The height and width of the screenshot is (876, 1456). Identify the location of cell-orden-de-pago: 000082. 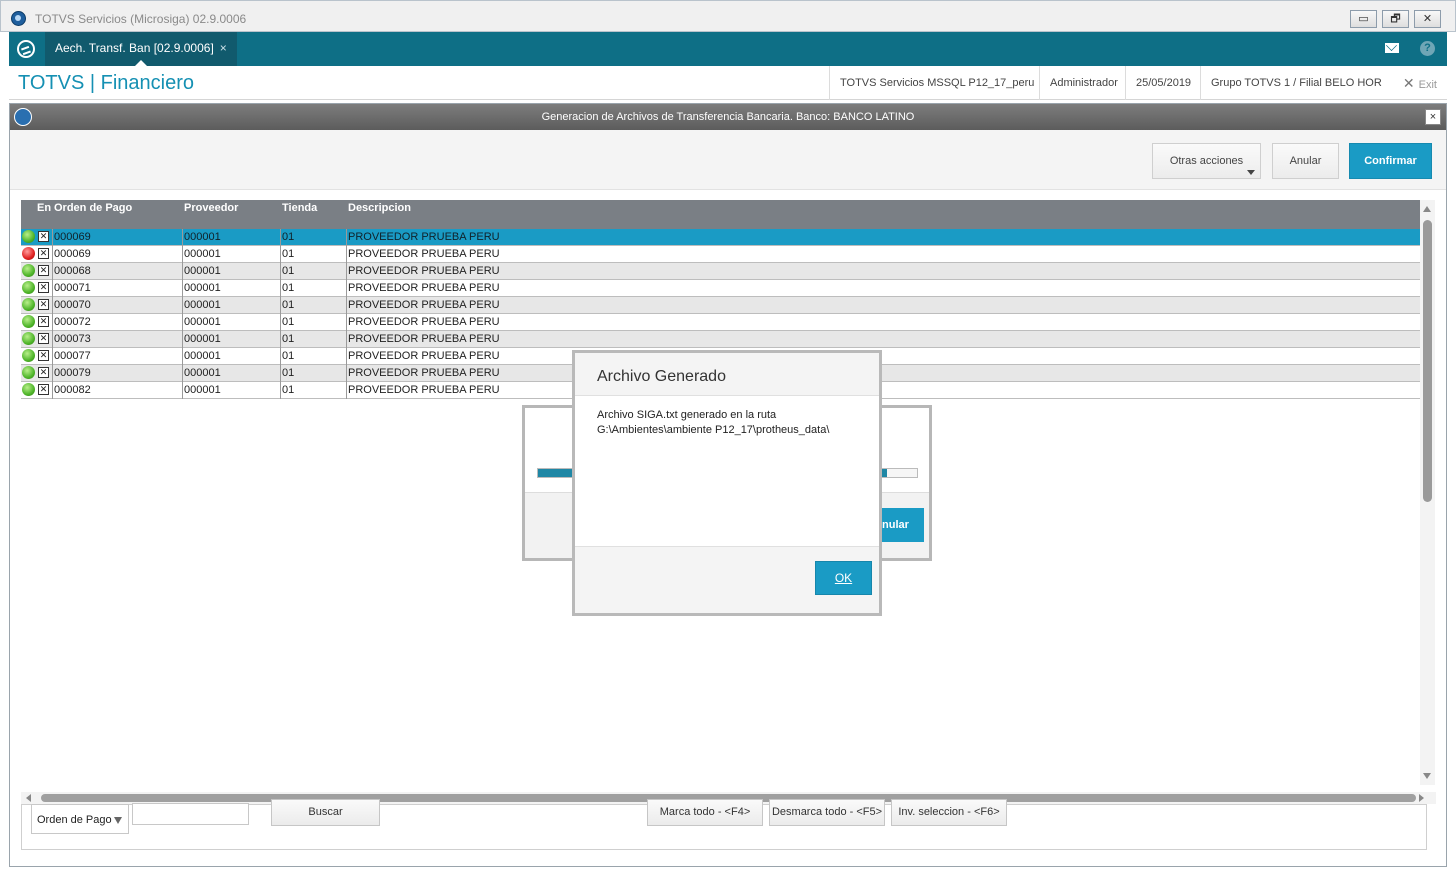
(72, 390).